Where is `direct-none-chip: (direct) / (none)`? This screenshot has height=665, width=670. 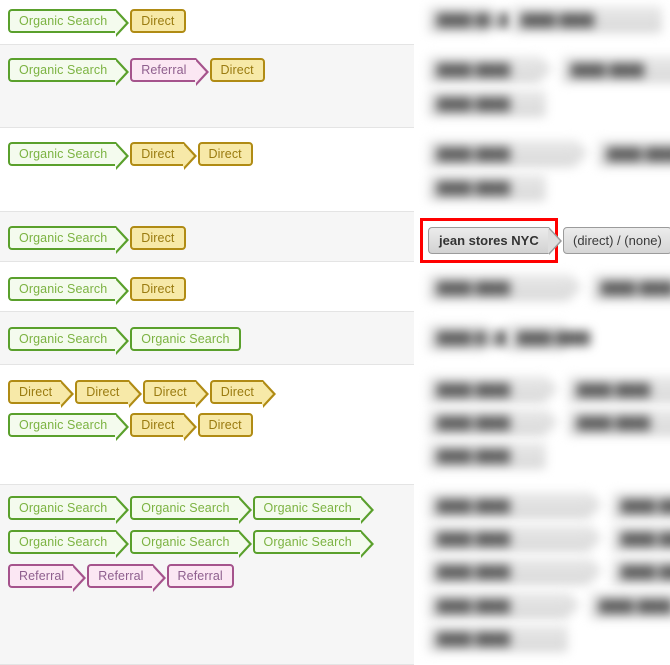
direct-none-chip: (direct) / (none) is located at coordinates (616, 240).